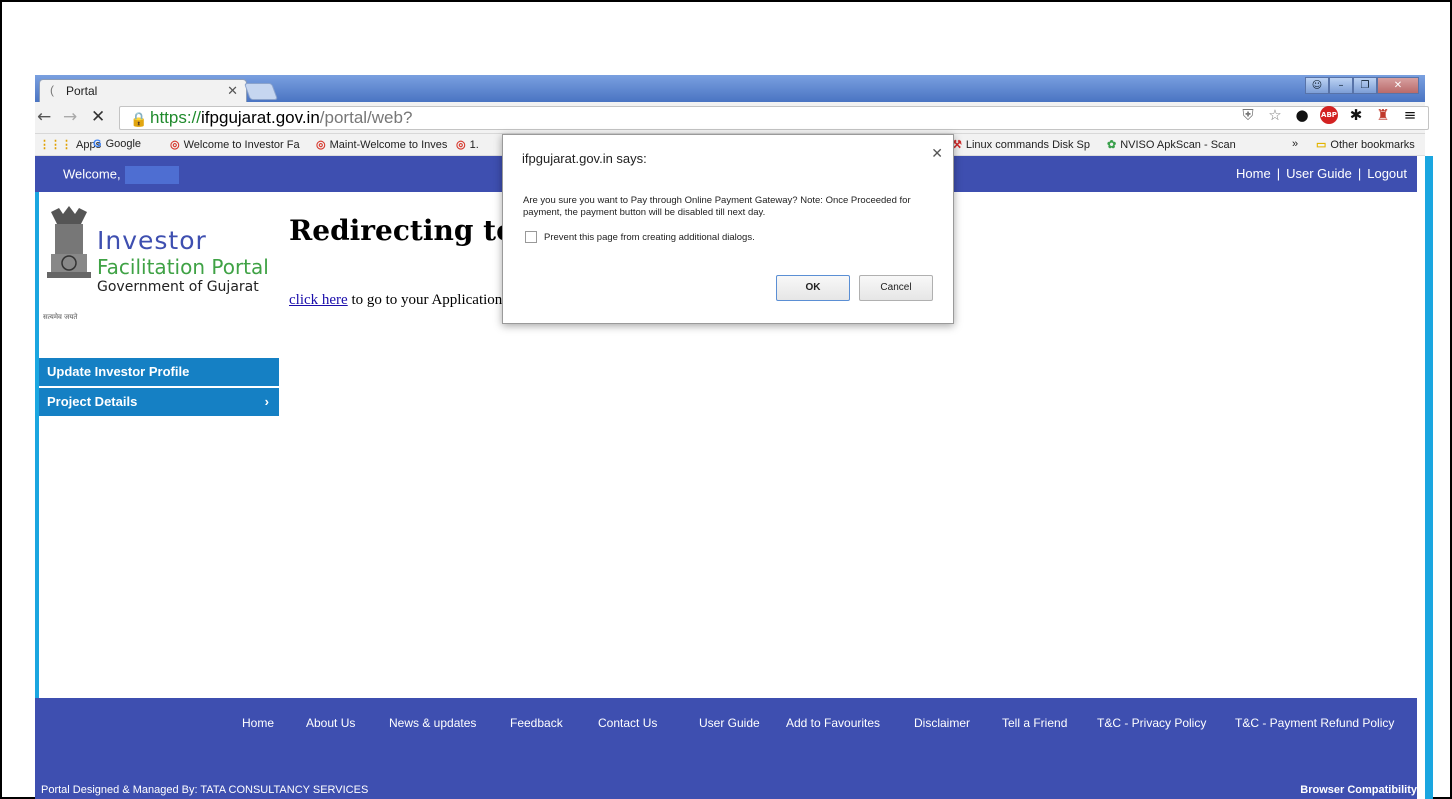 The width and height of the screenshot is (1452, 799). What do you see at coordinates (729, 723) in the screenshot?
I see `footer-link-user-guide: User Guide` at bounding box center [729, 723].